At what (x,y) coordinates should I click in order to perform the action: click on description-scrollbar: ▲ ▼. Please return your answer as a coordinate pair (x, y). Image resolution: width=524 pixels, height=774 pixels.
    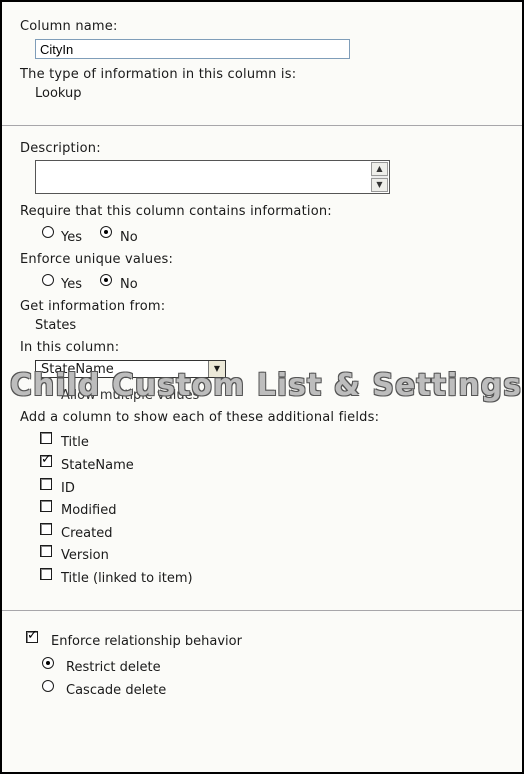
    Looking at the image, I should click on (379, 177).